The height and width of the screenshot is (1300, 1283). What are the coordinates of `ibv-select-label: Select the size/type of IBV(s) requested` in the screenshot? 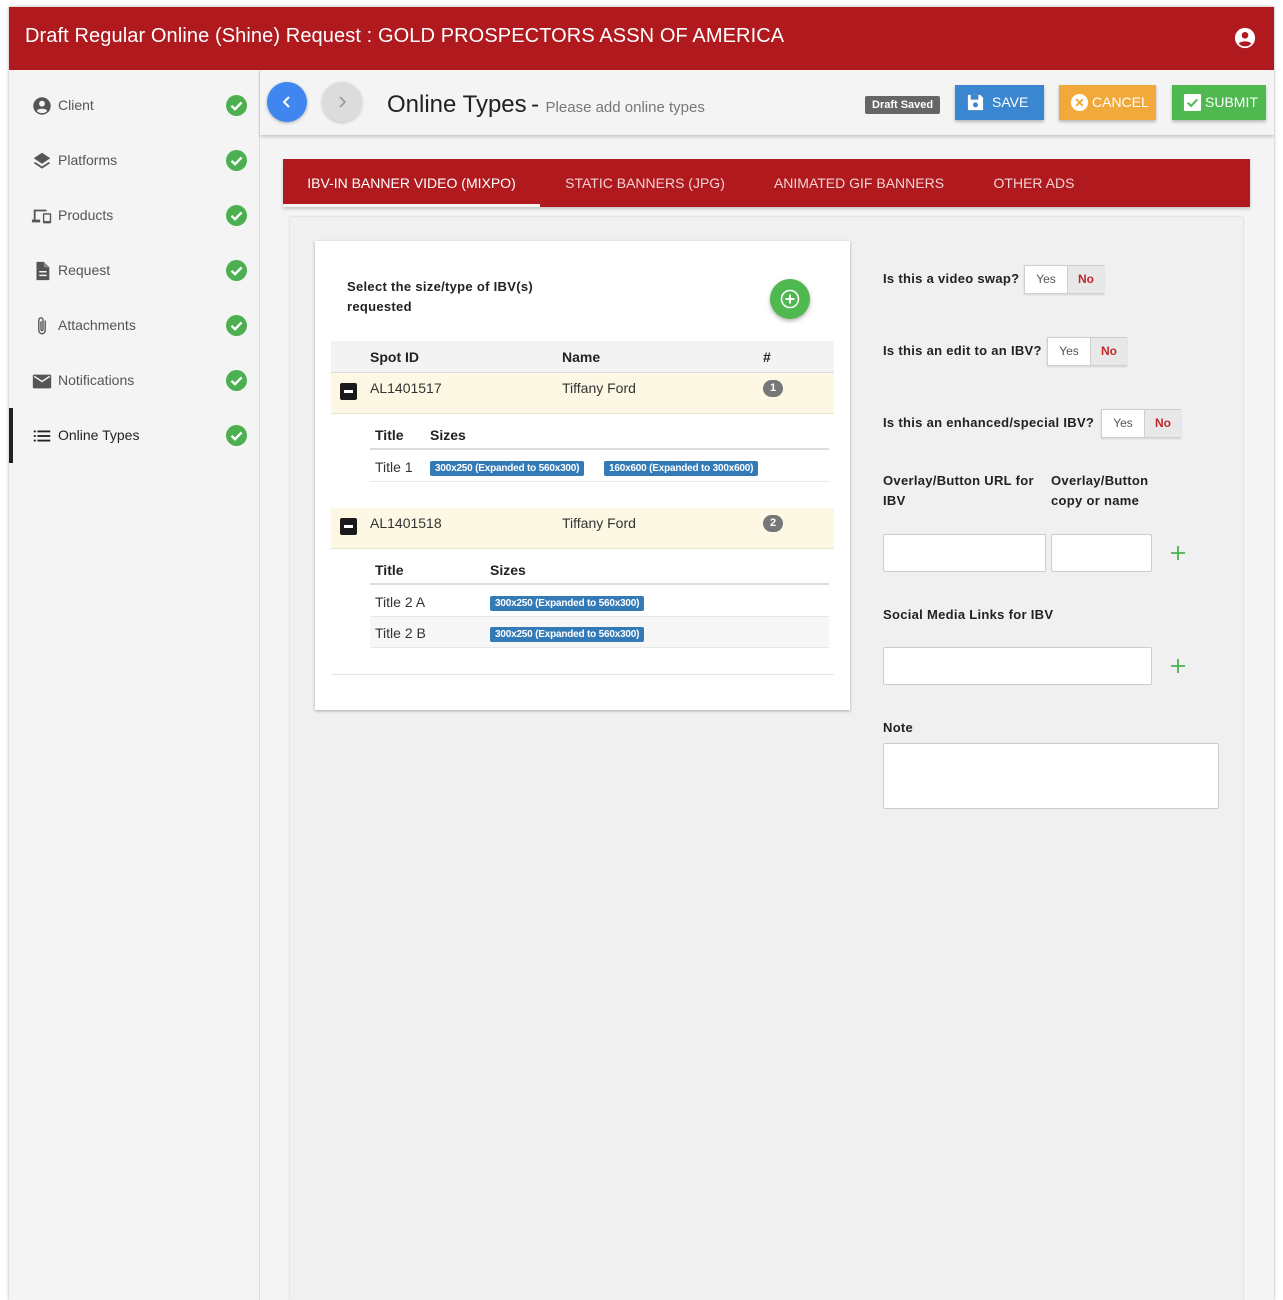 It's located at (440, 296).